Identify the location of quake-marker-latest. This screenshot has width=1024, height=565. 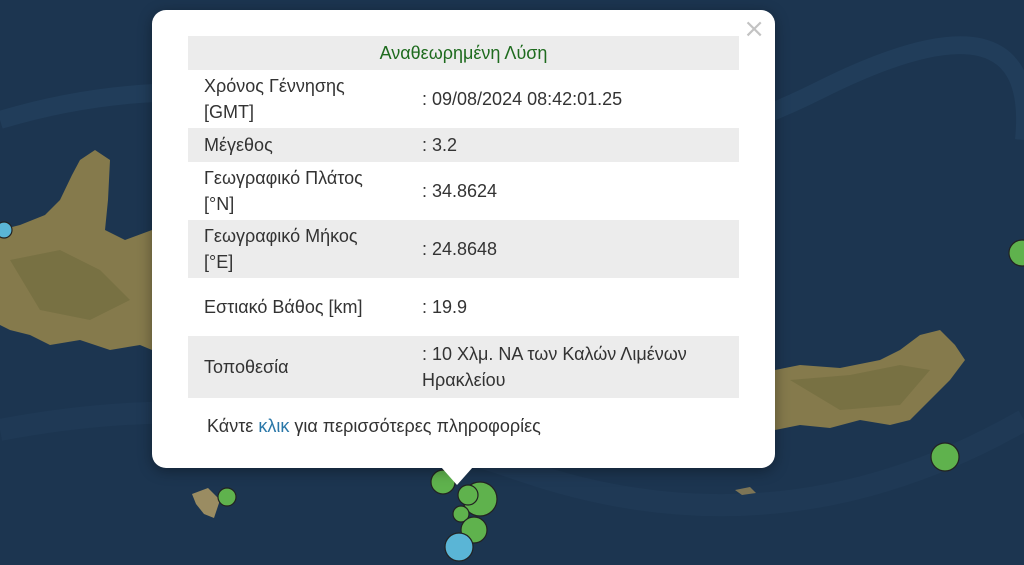
(459, 547).